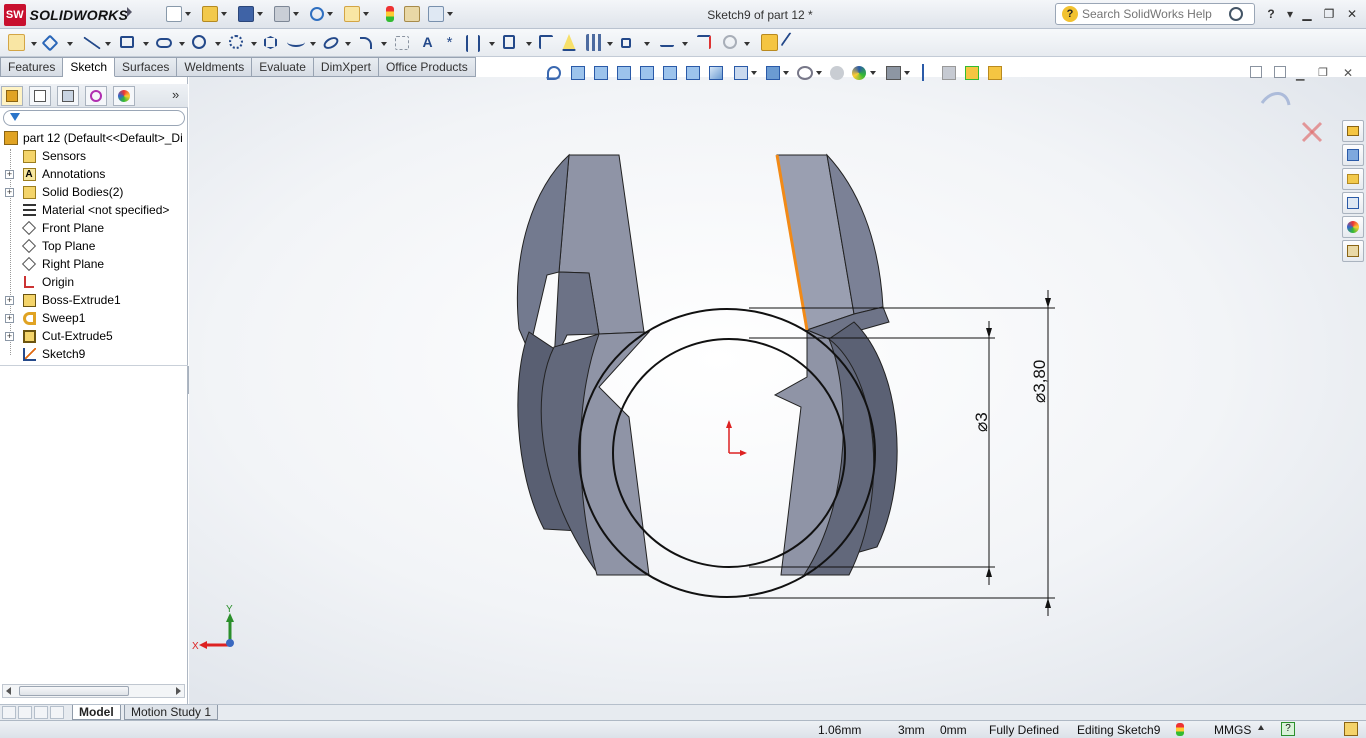 The width and height of the screenshot is (1366, 738). Describe the element at coordinates (859, 73) in the screenshot. I see `apply-scene-icon` at that location.